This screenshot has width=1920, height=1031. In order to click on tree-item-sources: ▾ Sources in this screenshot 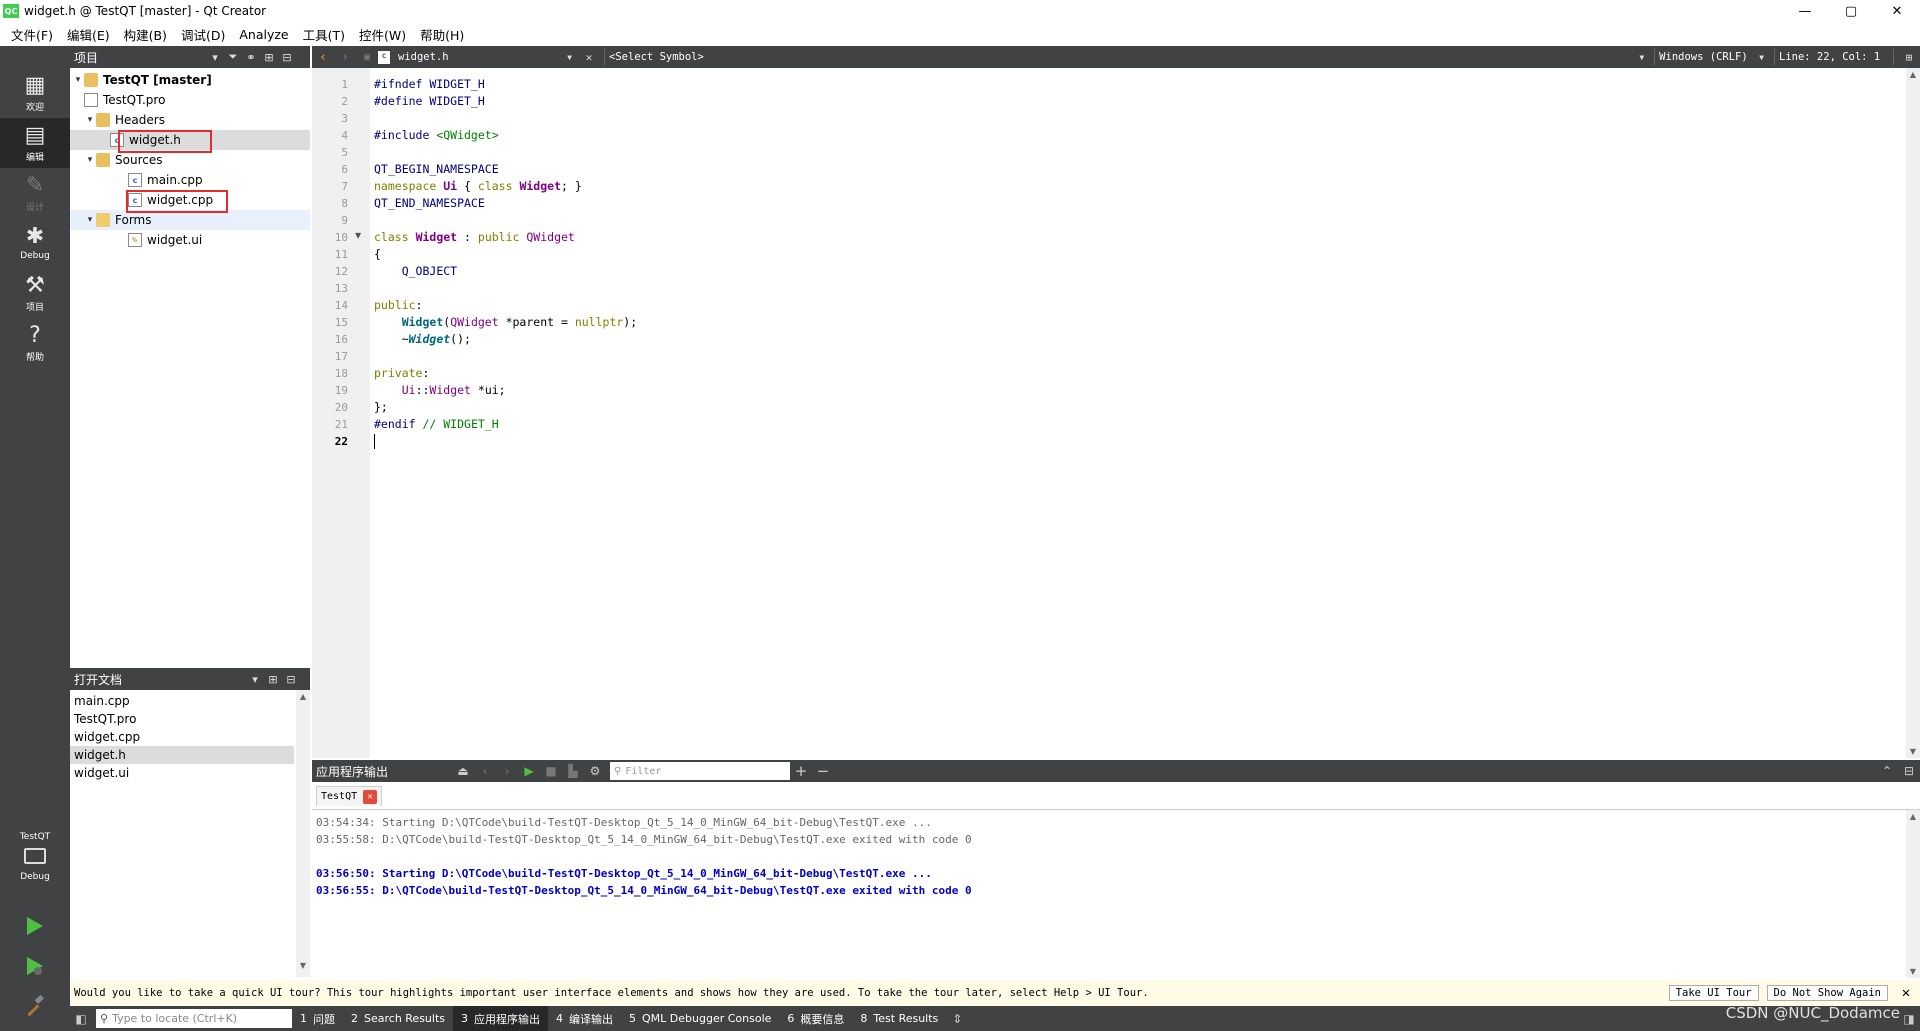, I will do `click(190, 160)`.